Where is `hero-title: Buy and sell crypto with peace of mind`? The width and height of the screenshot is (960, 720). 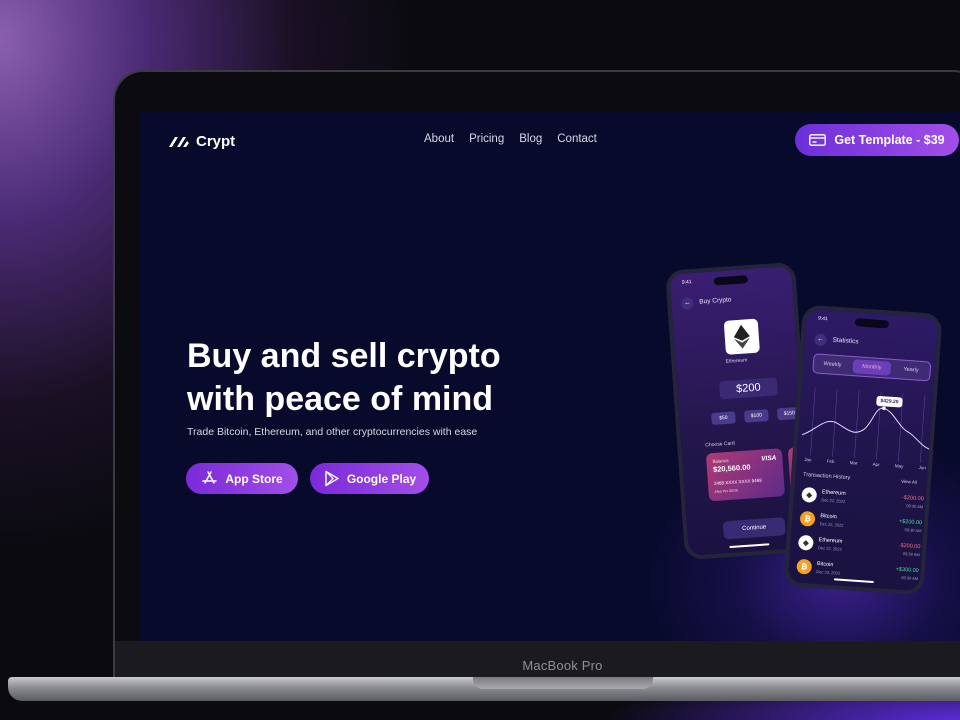
hero-title: Buy and sell crypto with peace of mind is located at coordinates (397, 378).